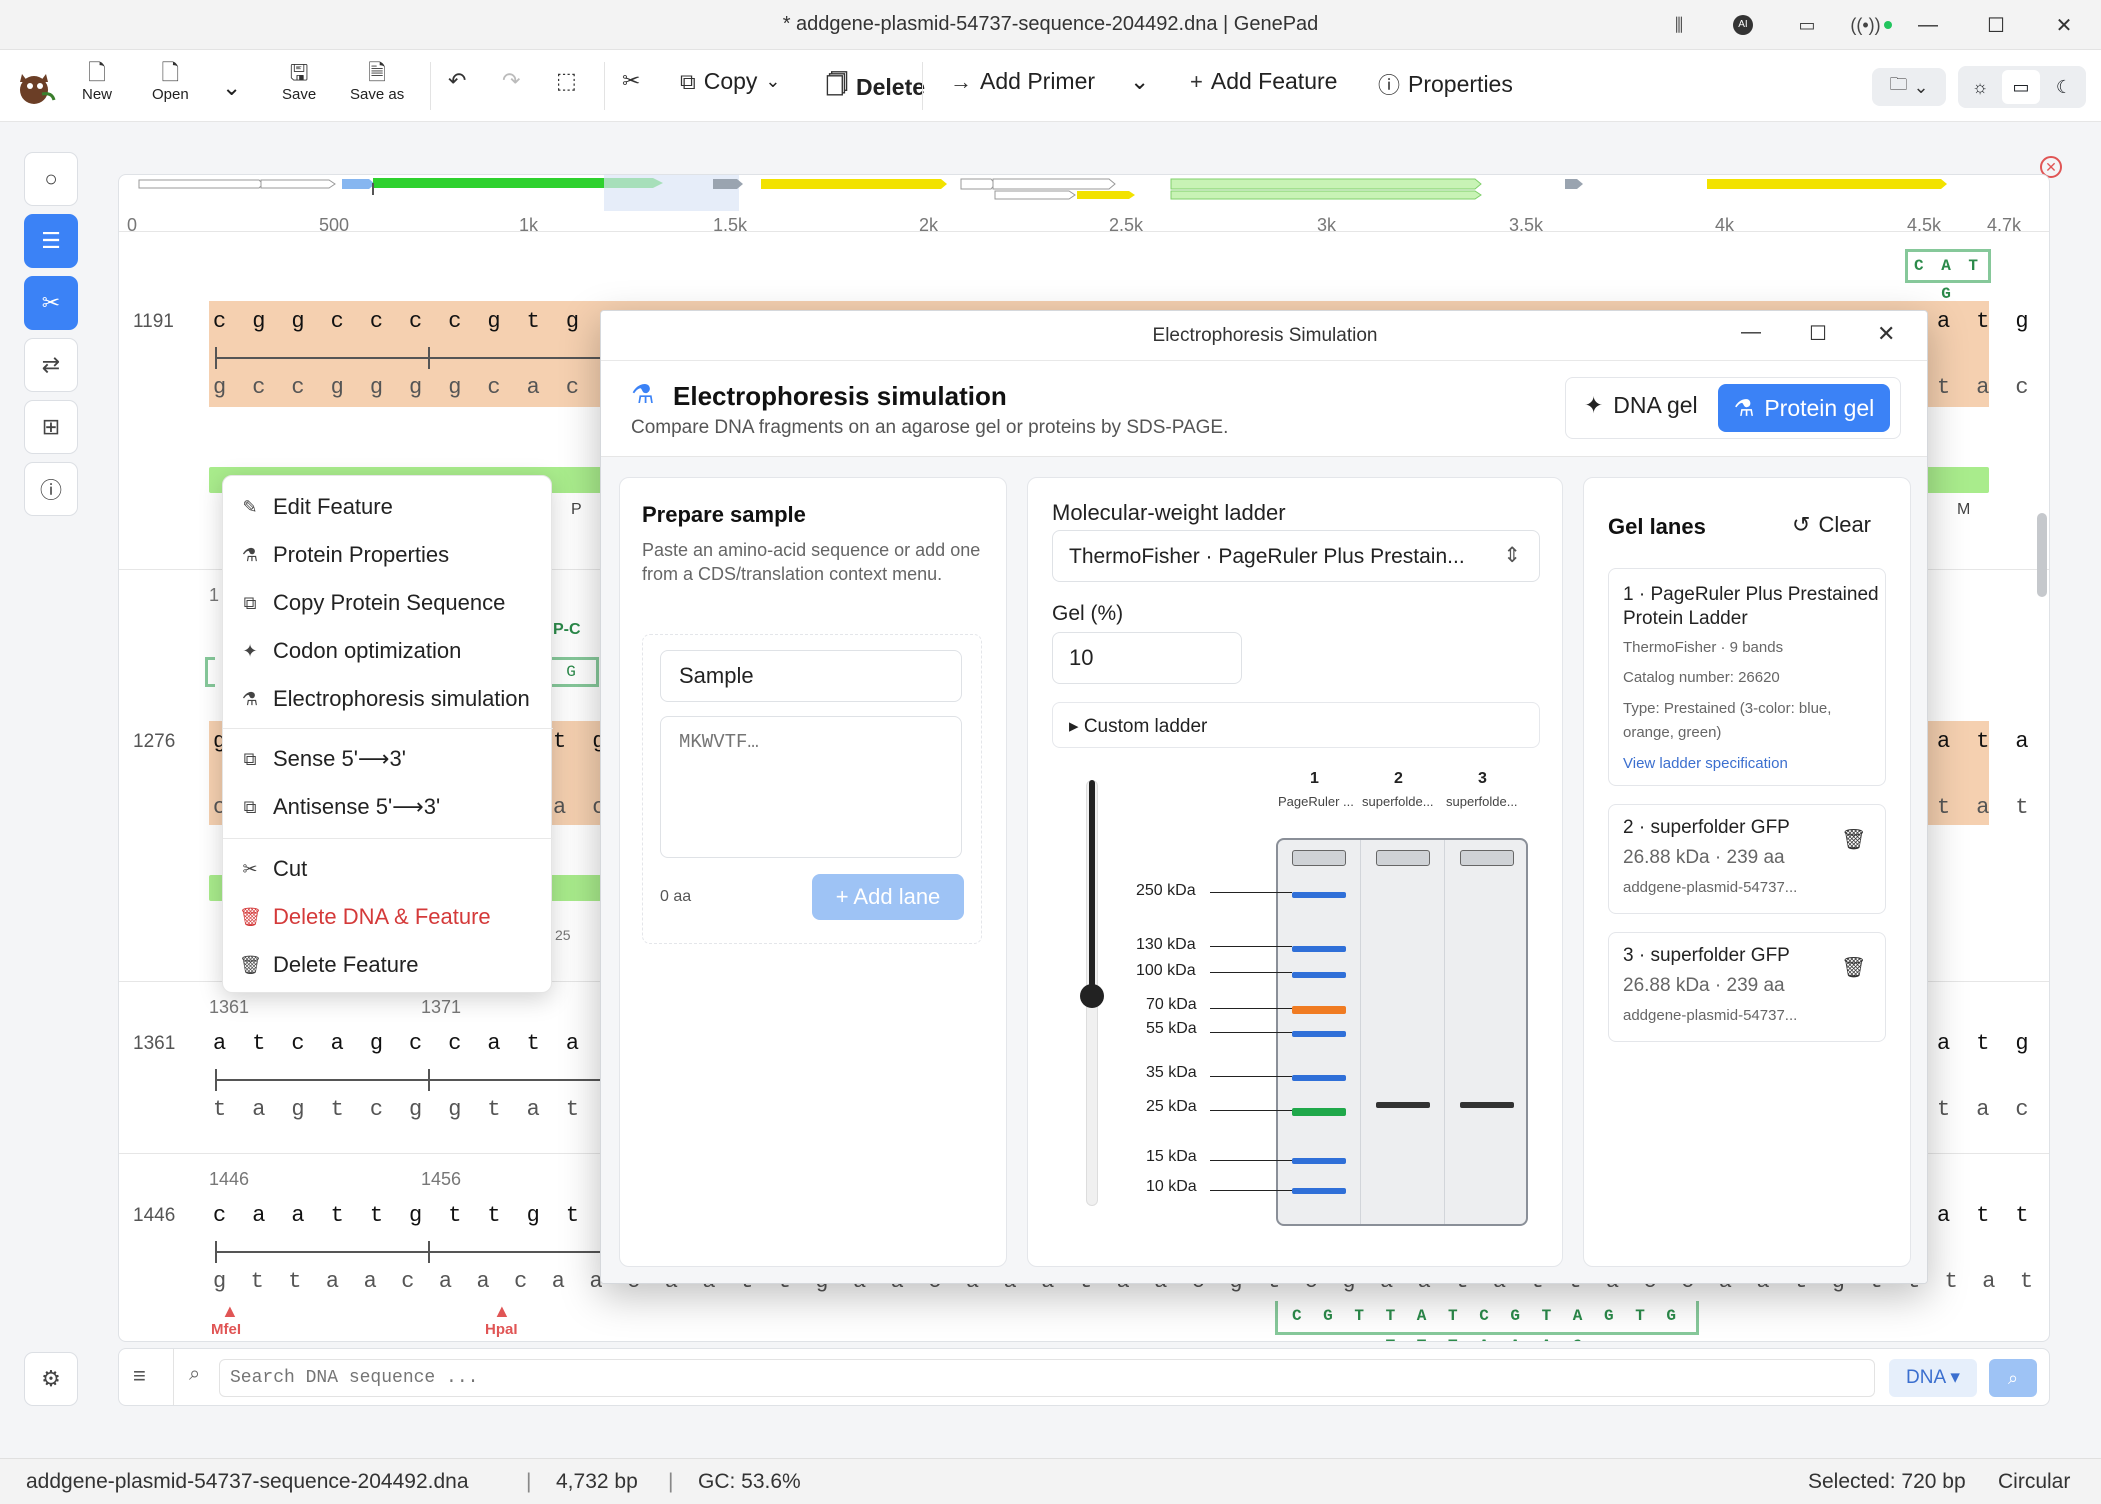 This screenshot has height=1504, width=2101. Describe the element at coordinates (529, 225) in the screenshot. I see `map-tick: 1k` at that location.